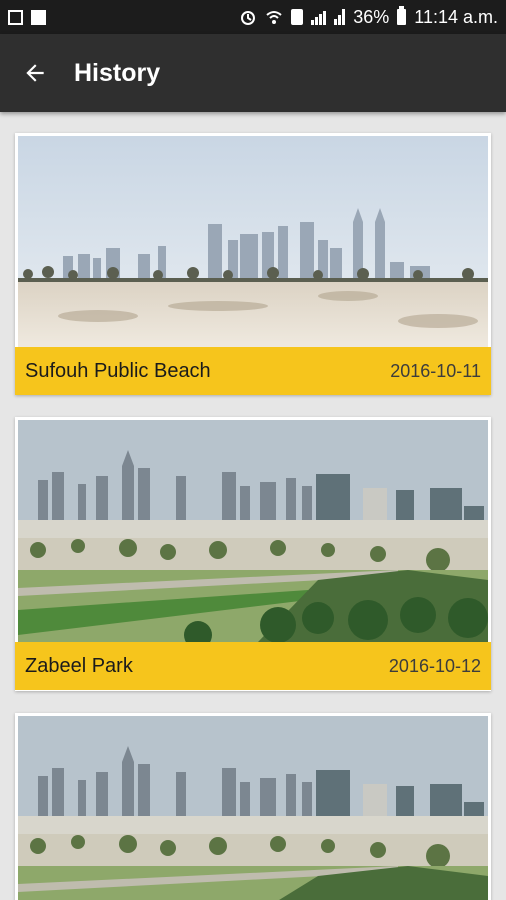 Image resolution: width=506 pixels, height=900 pixels. I want to click on signal-strength-icon, so click(319, 17).